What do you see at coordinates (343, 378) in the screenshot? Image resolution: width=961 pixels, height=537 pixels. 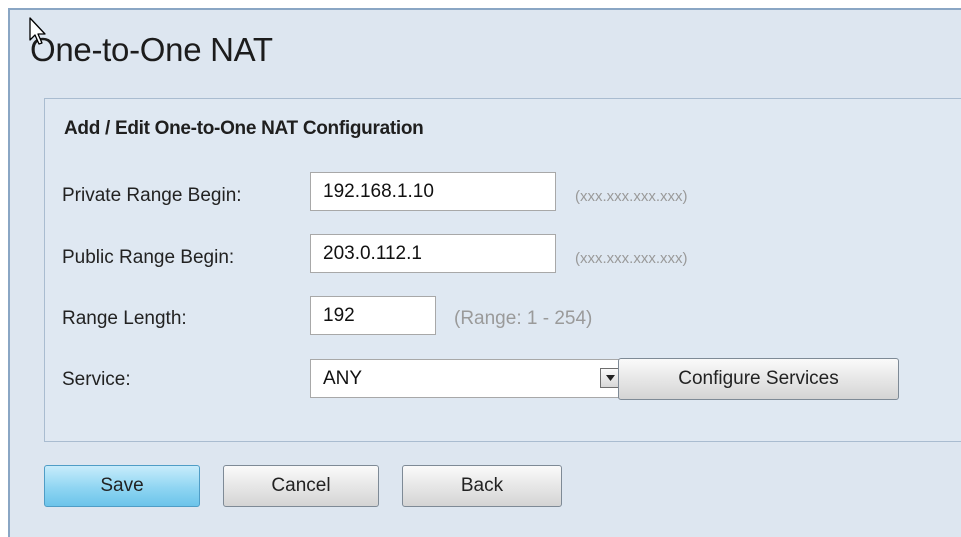 I see `service-selected-value: ANY` at bounding box center [343, 378].